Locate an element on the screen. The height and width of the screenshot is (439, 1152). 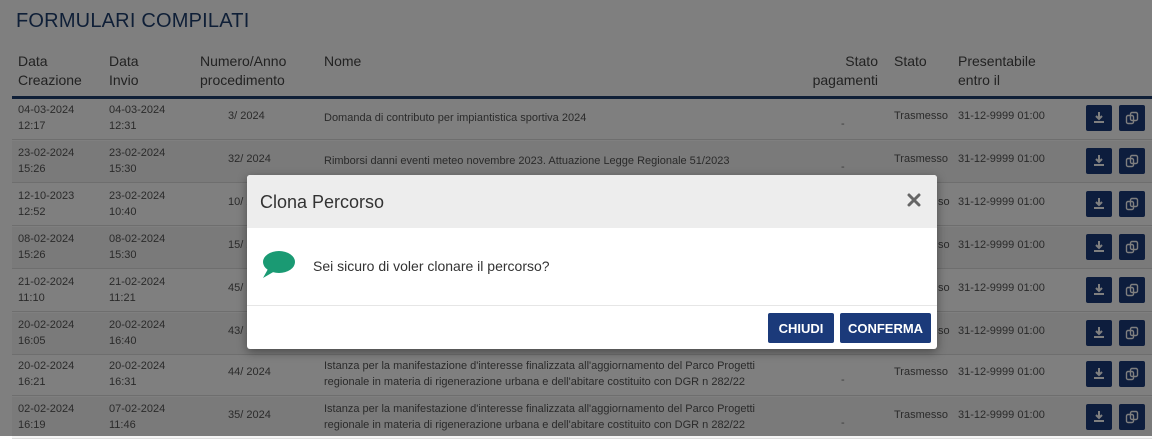
modal-header: Clona Percorso is located at coordinates (592, 201).